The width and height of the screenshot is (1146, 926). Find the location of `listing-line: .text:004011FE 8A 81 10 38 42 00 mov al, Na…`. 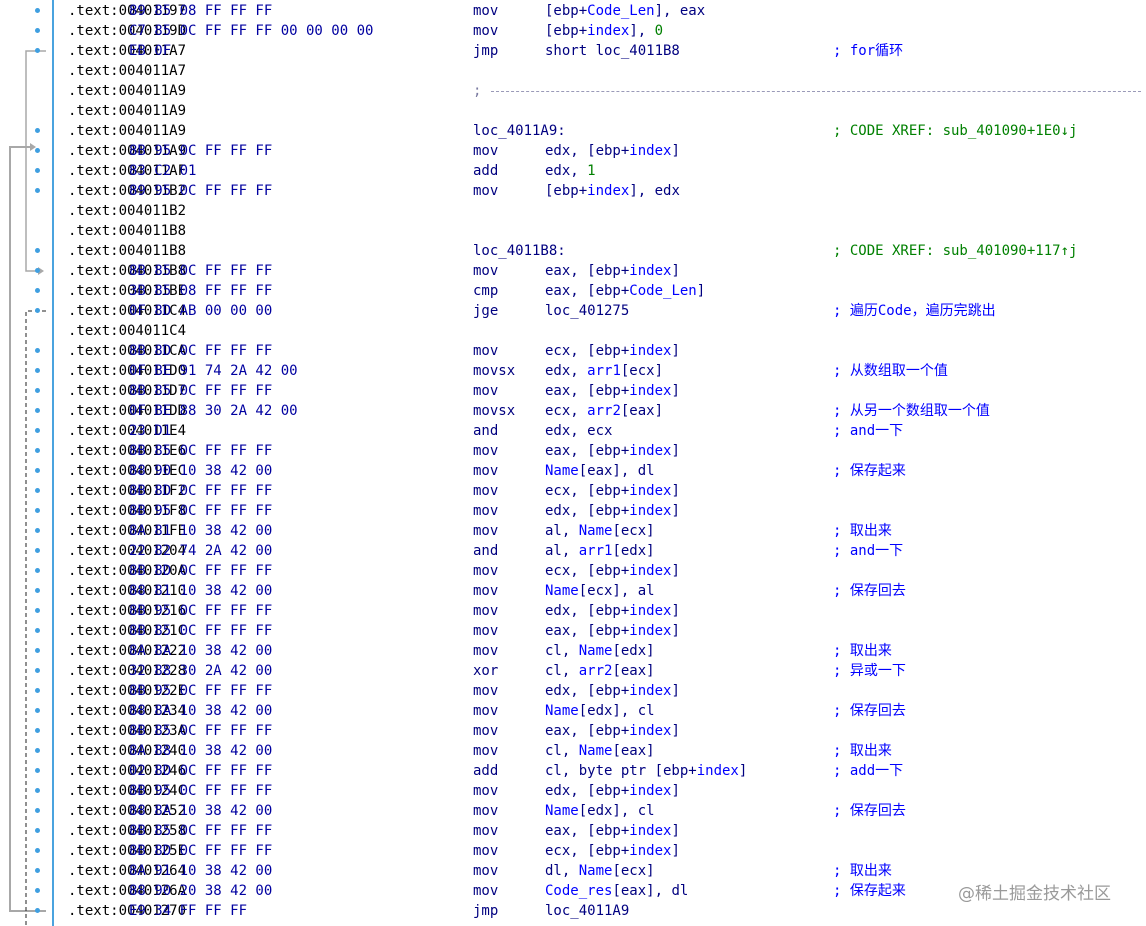

listing-line: .text:004011FE 8A 81 10 38 42 00 mov al, Na… is located at coordinates (600, 531).